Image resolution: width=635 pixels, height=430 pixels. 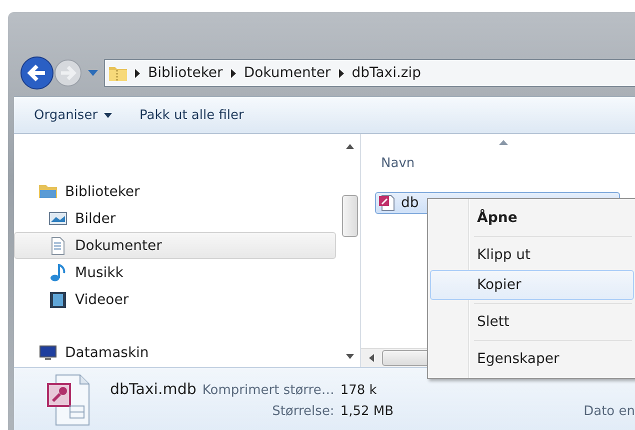 What do you see at coordinates (359, 390) in the screenshot?
I see `property-value: 178 k` at bounding box center [359, 390].